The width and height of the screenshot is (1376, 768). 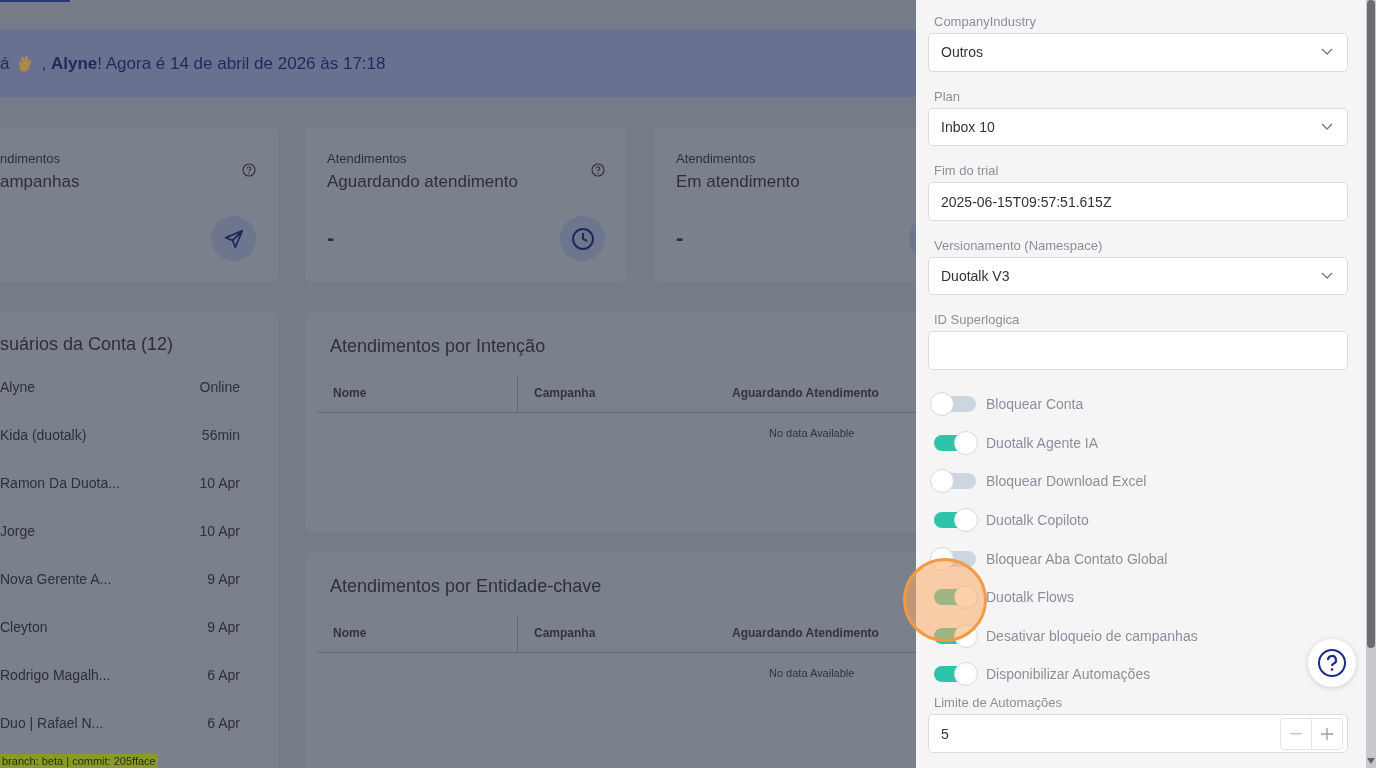 What do you see at coordinates (79, 761) in the screenshot?
I see `build-tag: branch: beta | commit: 205fface` at bounding box center [79, 761].